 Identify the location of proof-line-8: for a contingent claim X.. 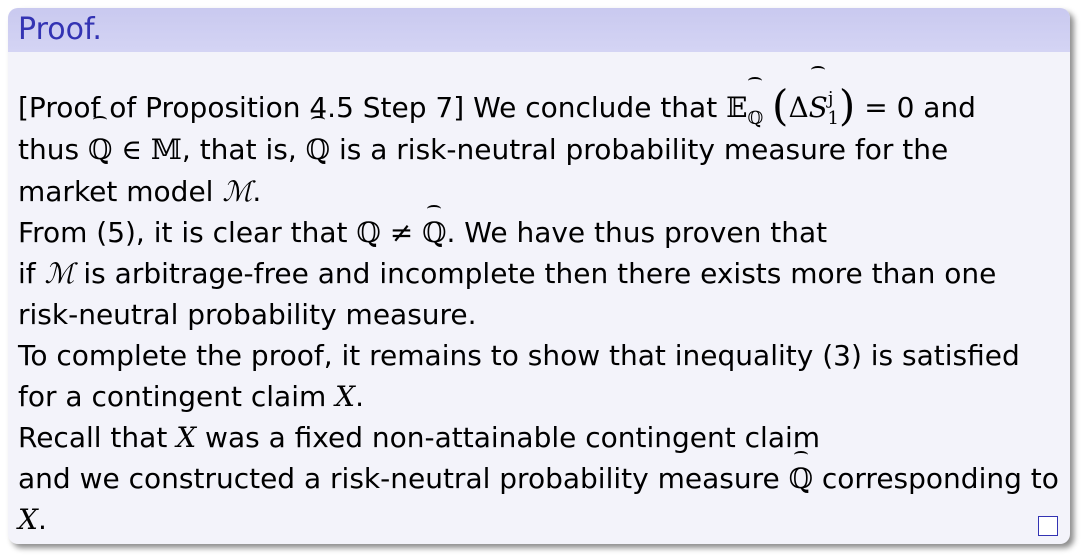
(544, 396).